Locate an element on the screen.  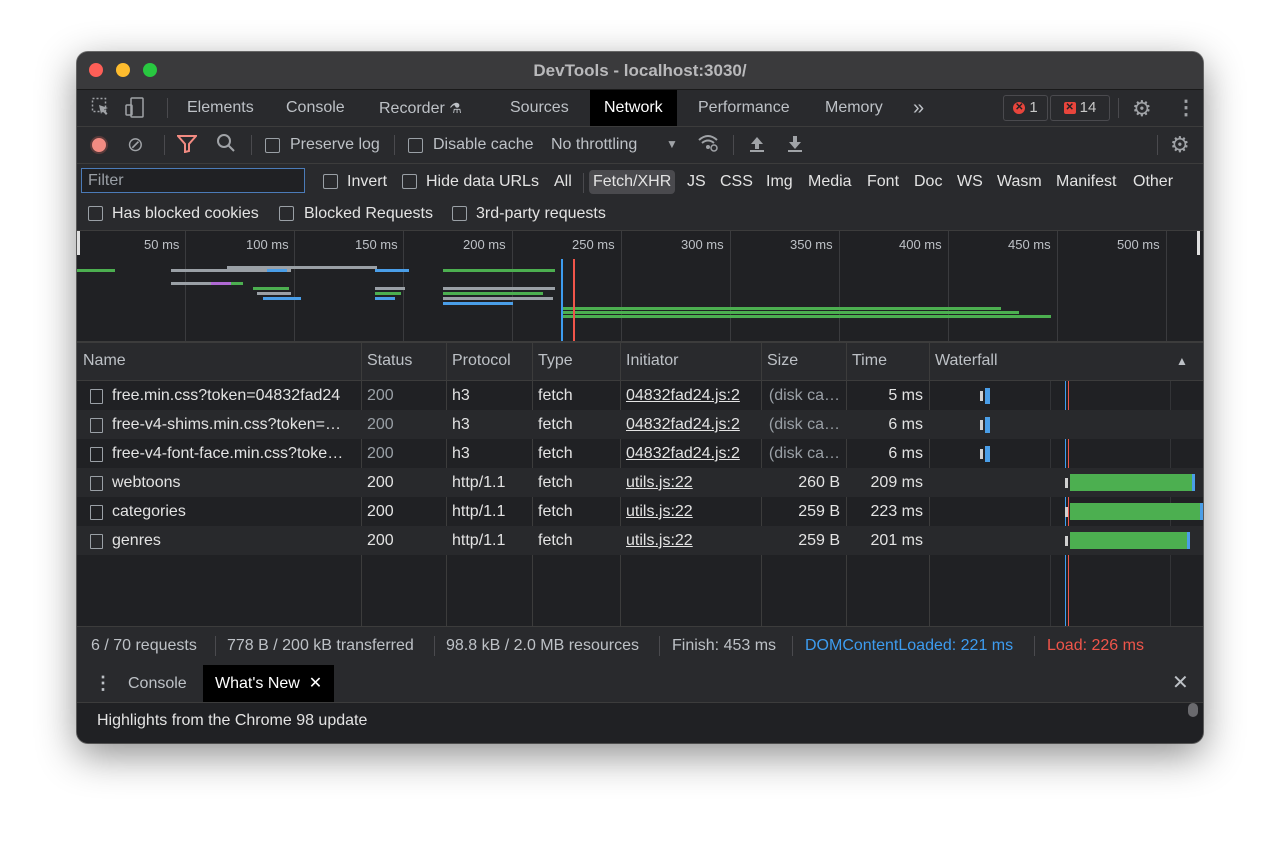
tab-console: Console is located at coordinates (315, 108).